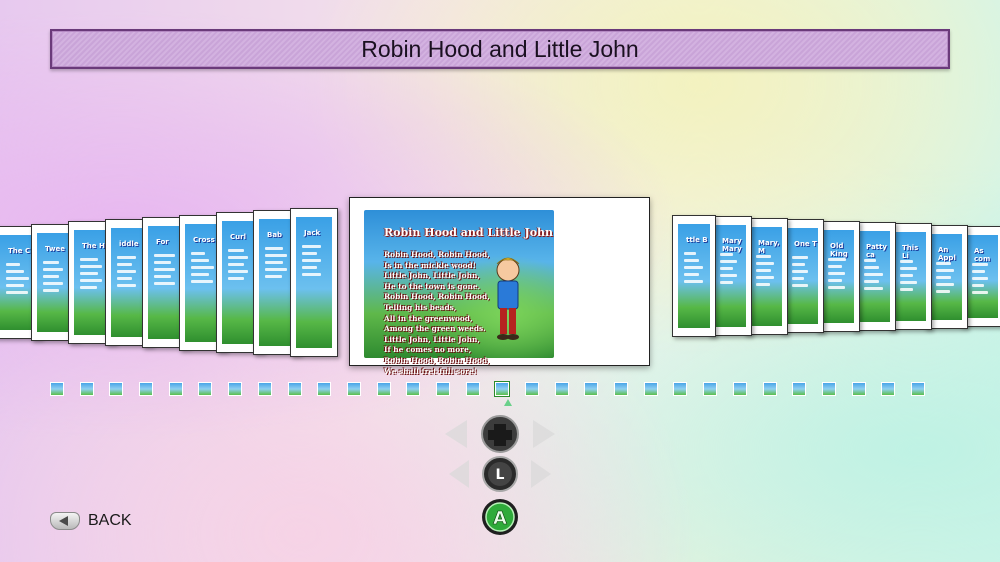  What do you see at coordinates (162, 241) in the screenshot?
I see `card-title: For` at bounding box center [162, 241].